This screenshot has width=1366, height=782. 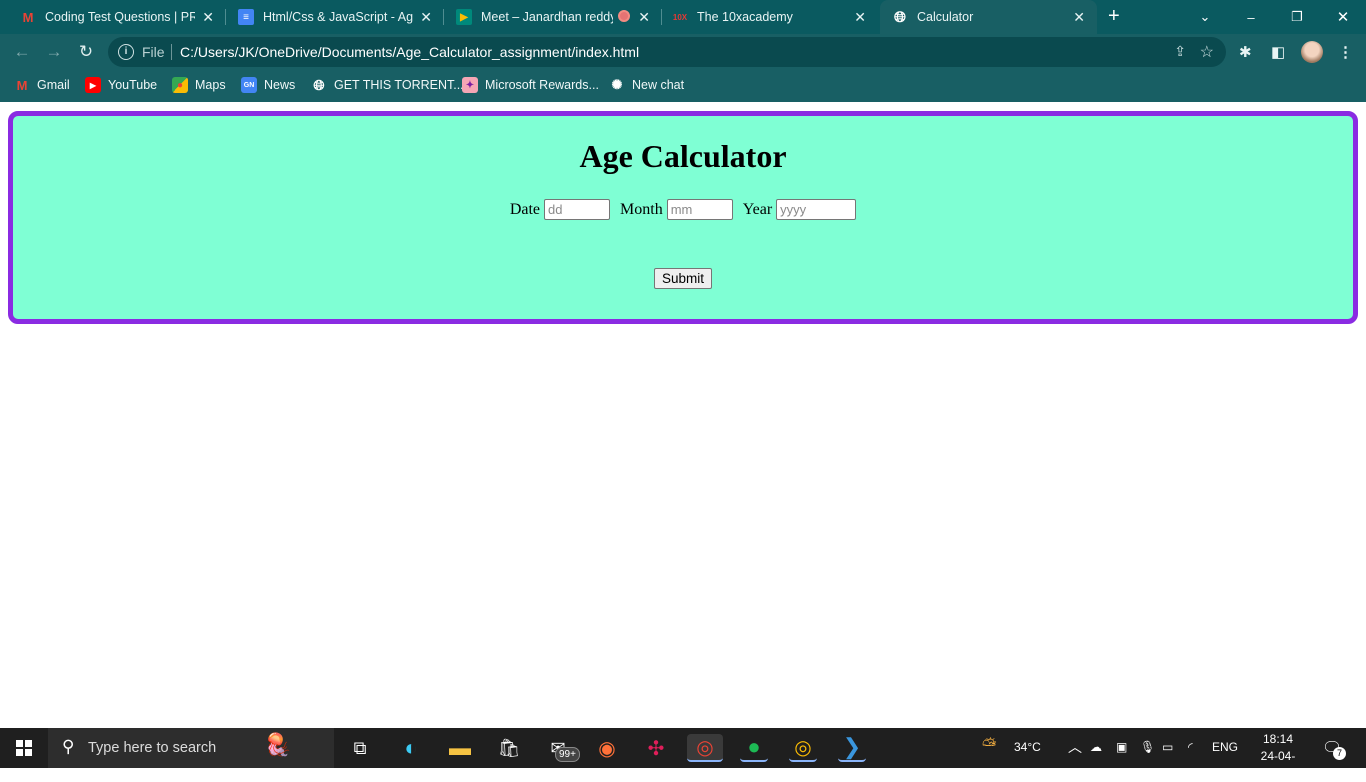 What do you see at coordinates (22, 52) in the screenshot?
I see `back-icon: ←` at bounding box center [22, 52].